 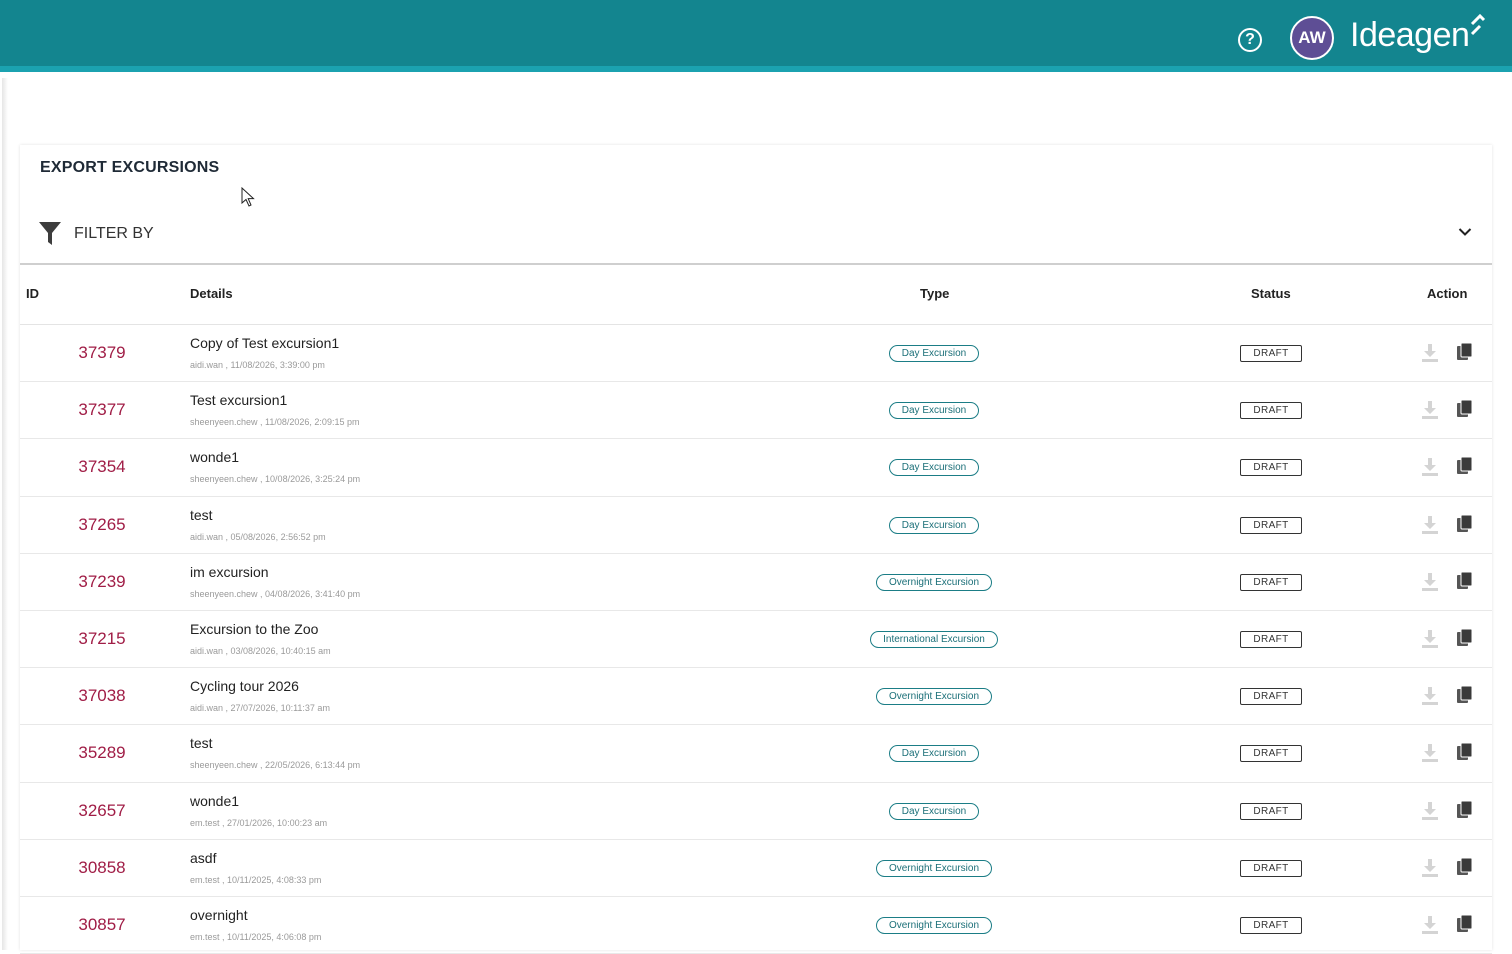 What do you see at coordinates (5, 514) in the screenshot?
I see `left-edge-shadow` at bounding box center [5, 514].